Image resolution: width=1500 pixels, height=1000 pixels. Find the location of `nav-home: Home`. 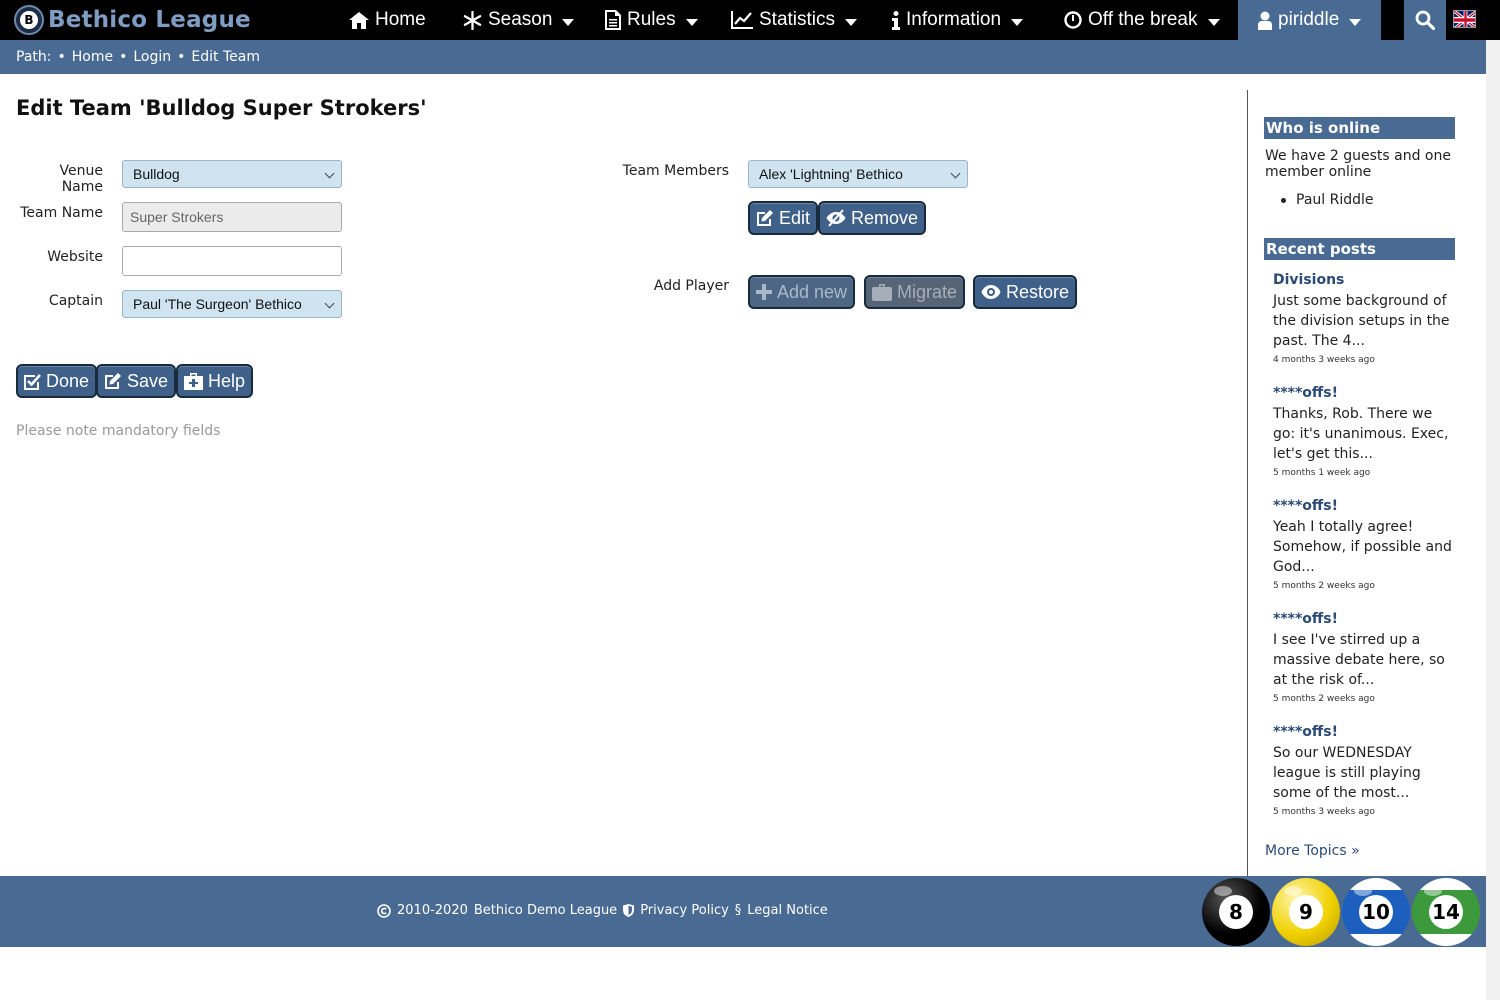

nav-home: Home is located at coordinates (387, 20).